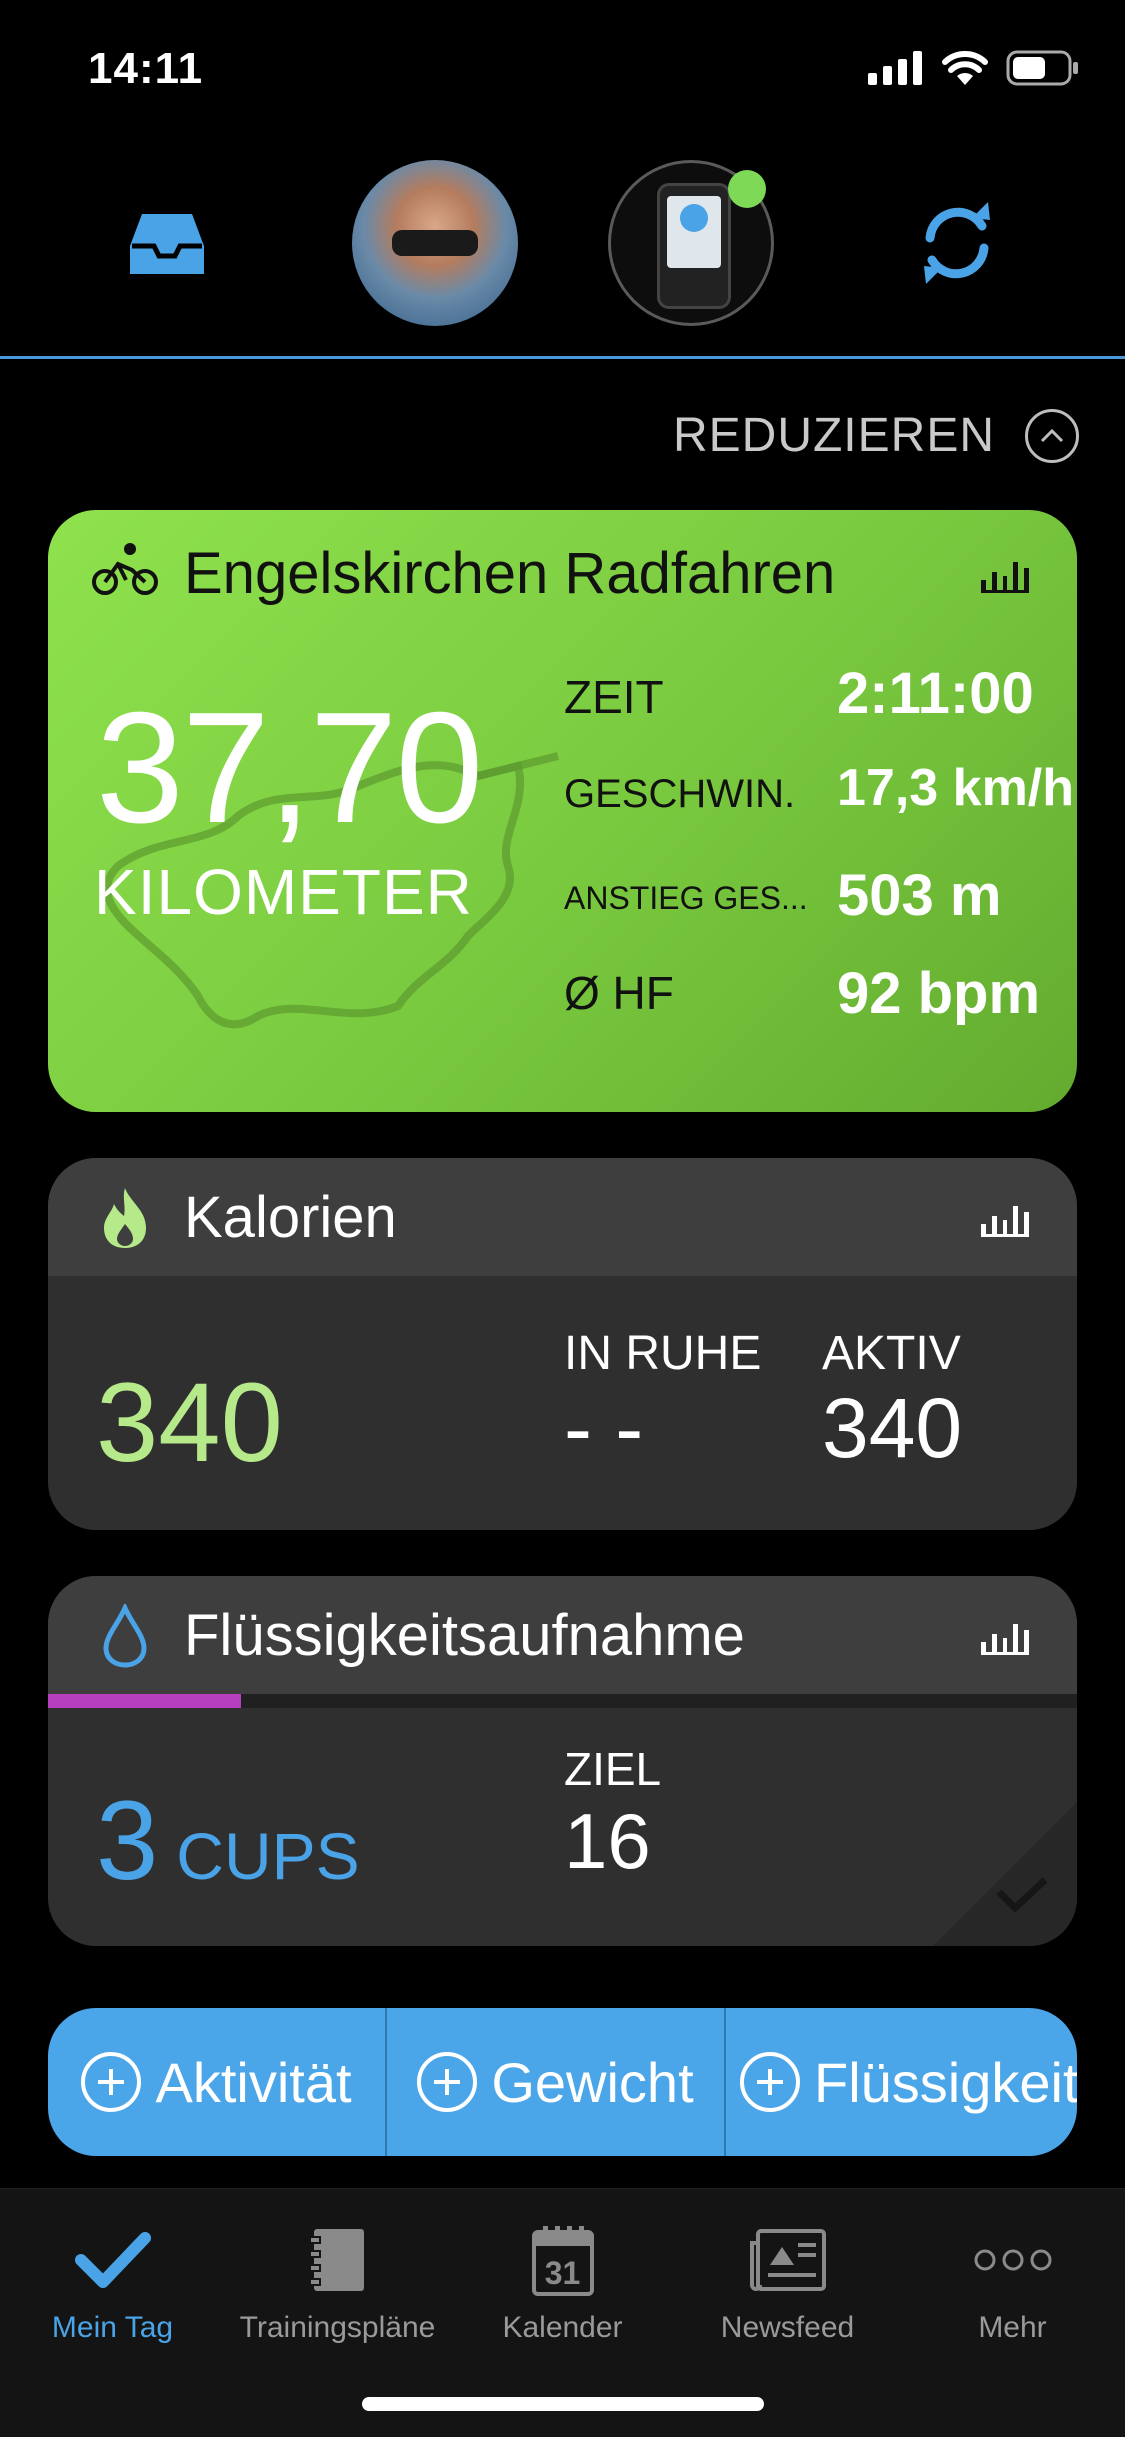 Image resolution: width=1125 pixels, height=2437 pixels. What do you see at coordinates (167, 244) in the screenshot?
I see `inbox-icon` at bounding box center [167, 244].